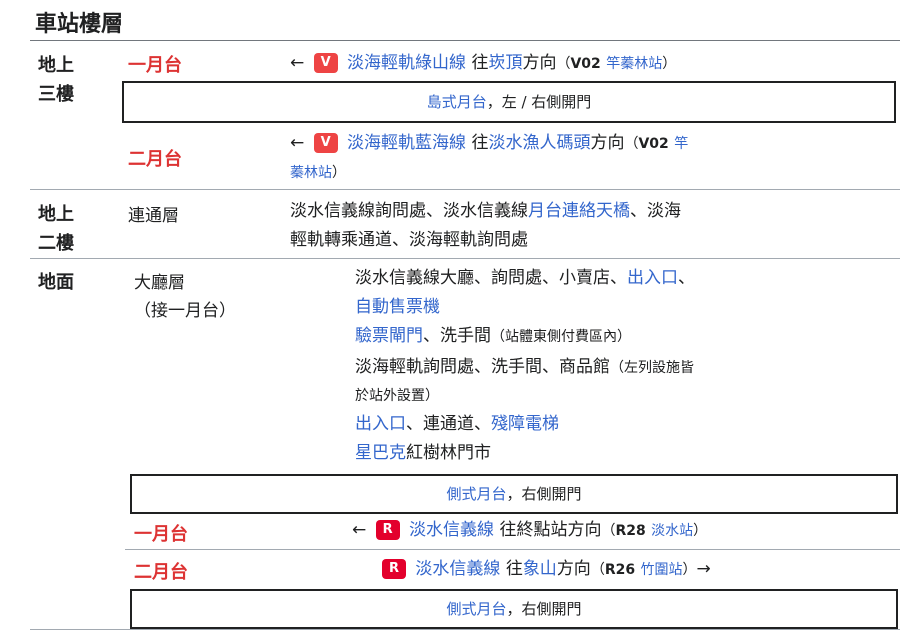 The image size is (917, 631). What do you see at coordinates (539, 143) in the screenshot?
I see `dest-link-fishermans-wharf: 淡水漁人碼頭` at bounding box center [539, 143].